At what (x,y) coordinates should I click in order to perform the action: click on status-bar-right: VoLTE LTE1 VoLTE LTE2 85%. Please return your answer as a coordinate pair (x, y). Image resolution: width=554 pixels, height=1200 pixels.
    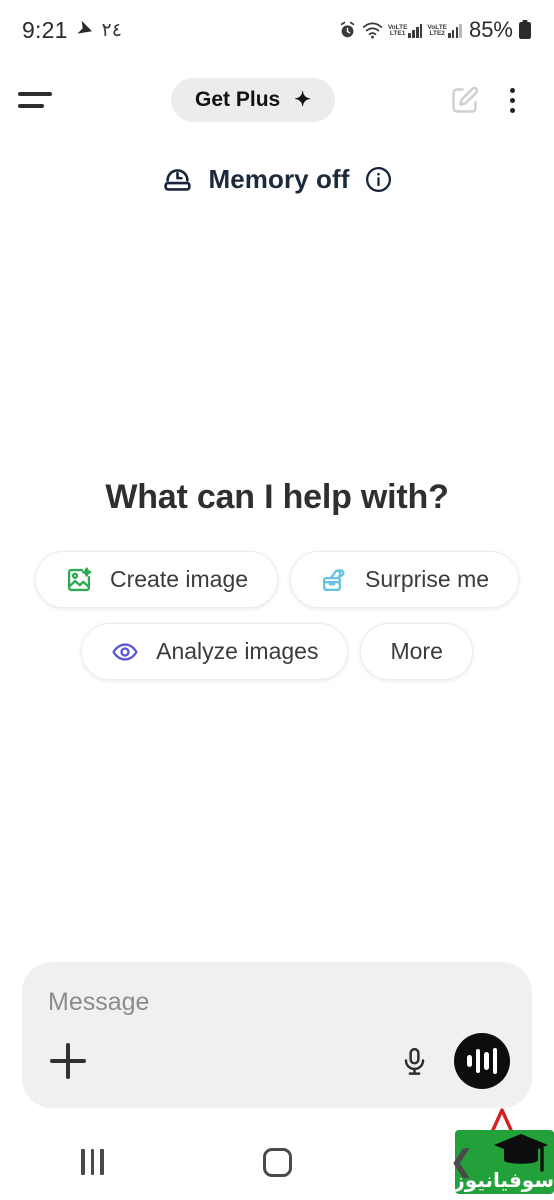
    Looking at the image, I should click on (435, 30).